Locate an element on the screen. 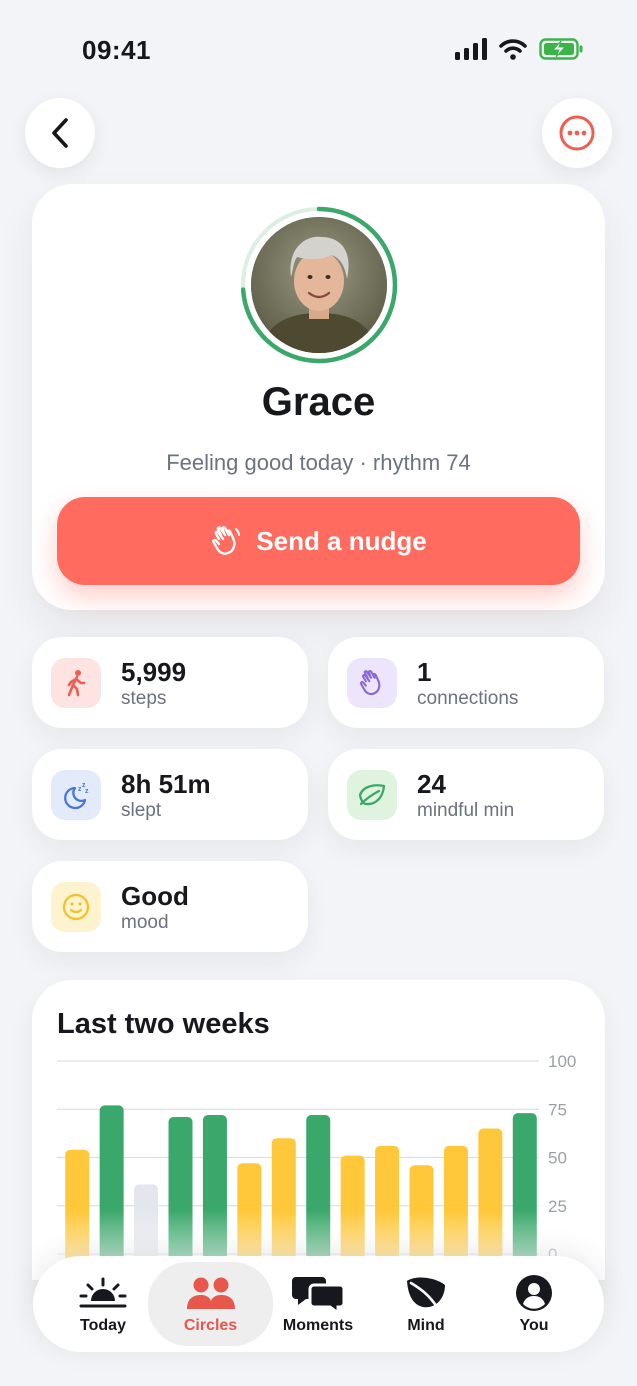  stat-card-mood: Good mood is located at coordinates (170, 906).